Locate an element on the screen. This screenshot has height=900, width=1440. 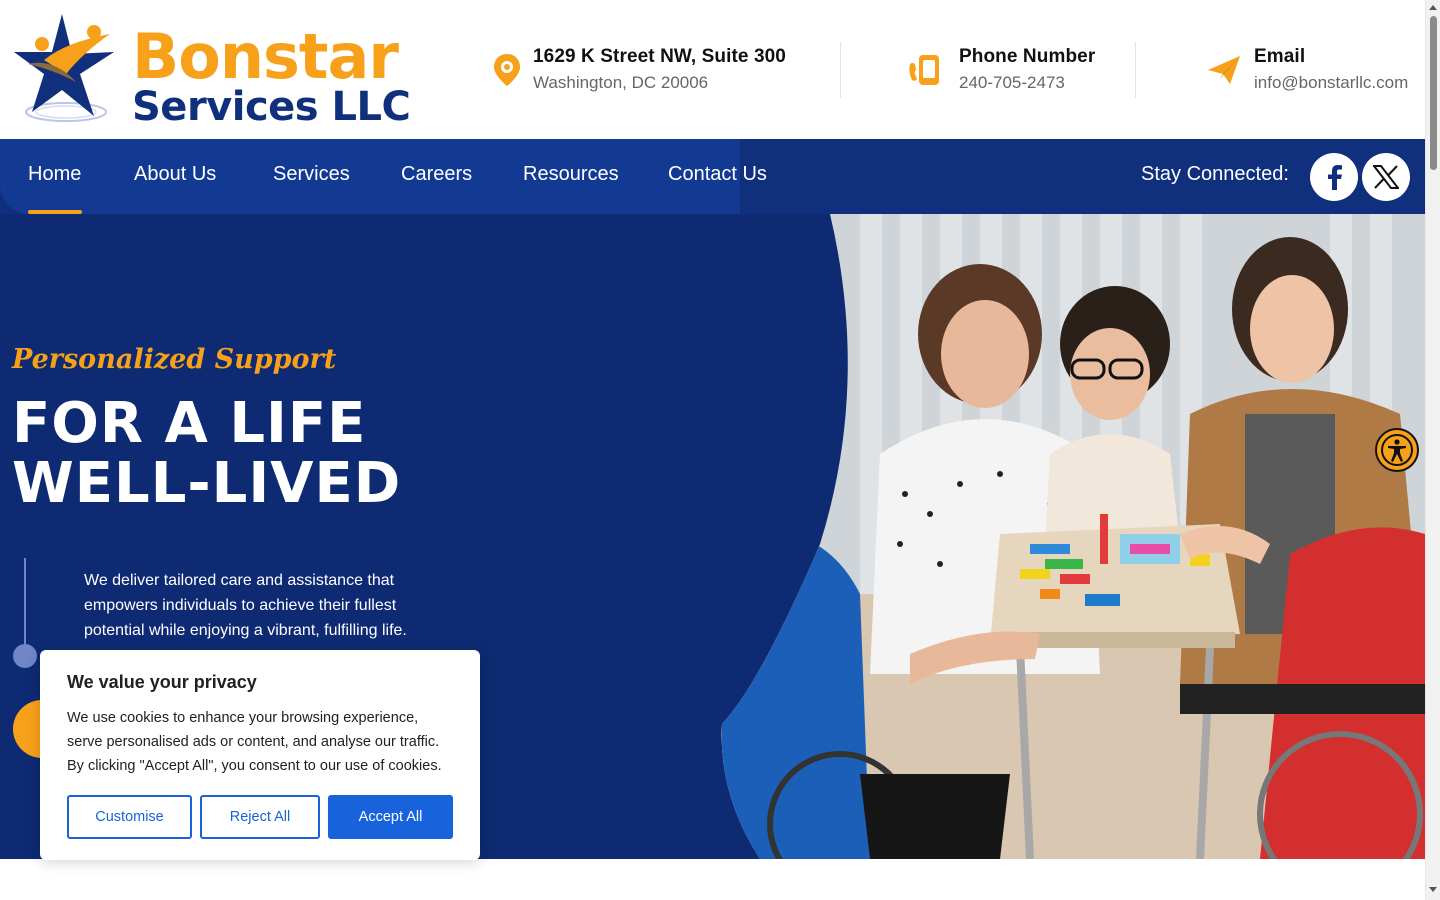
cookie-title: We value your privacy is located at coordinates (162, 682).